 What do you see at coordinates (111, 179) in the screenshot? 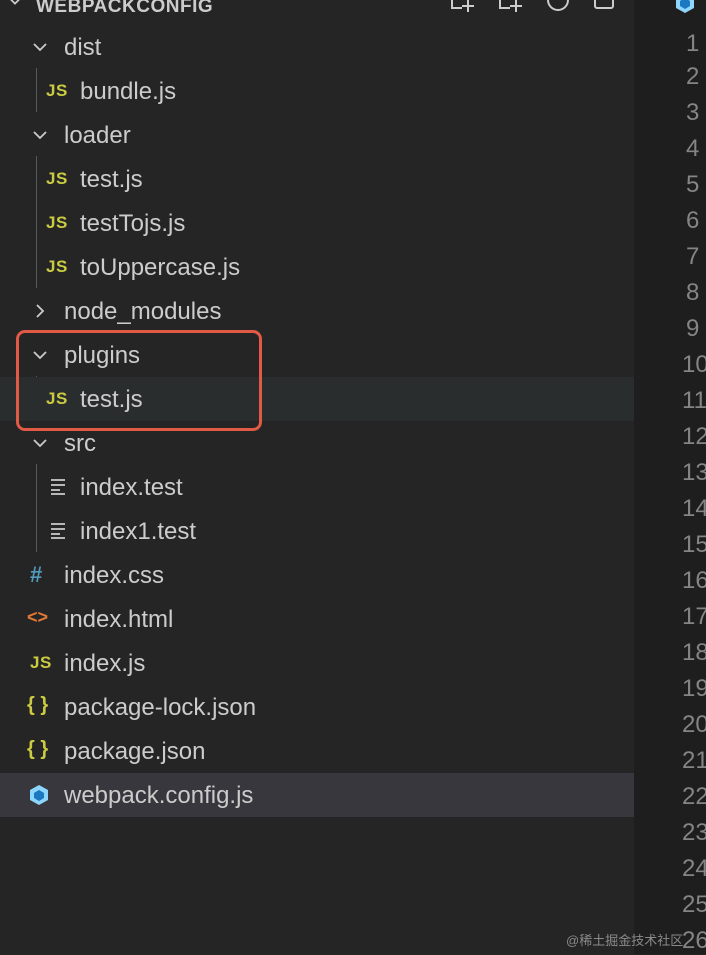
I see `file-label: test.js` at bounding box center [111, 179].